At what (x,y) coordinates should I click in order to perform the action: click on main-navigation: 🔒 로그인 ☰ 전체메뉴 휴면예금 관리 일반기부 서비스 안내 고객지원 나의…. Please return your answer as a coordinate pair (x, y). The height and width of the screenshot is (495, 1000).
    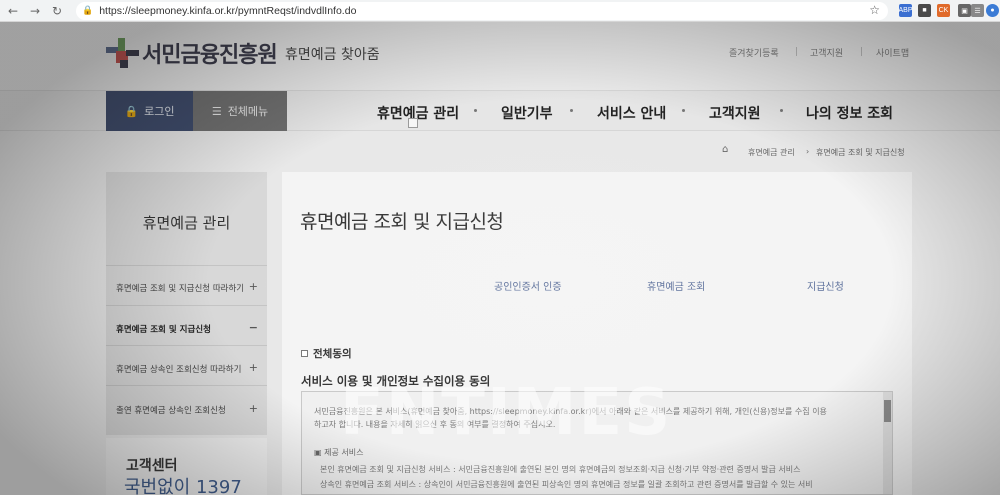
    Looking at the image, I should click on (500, 111).